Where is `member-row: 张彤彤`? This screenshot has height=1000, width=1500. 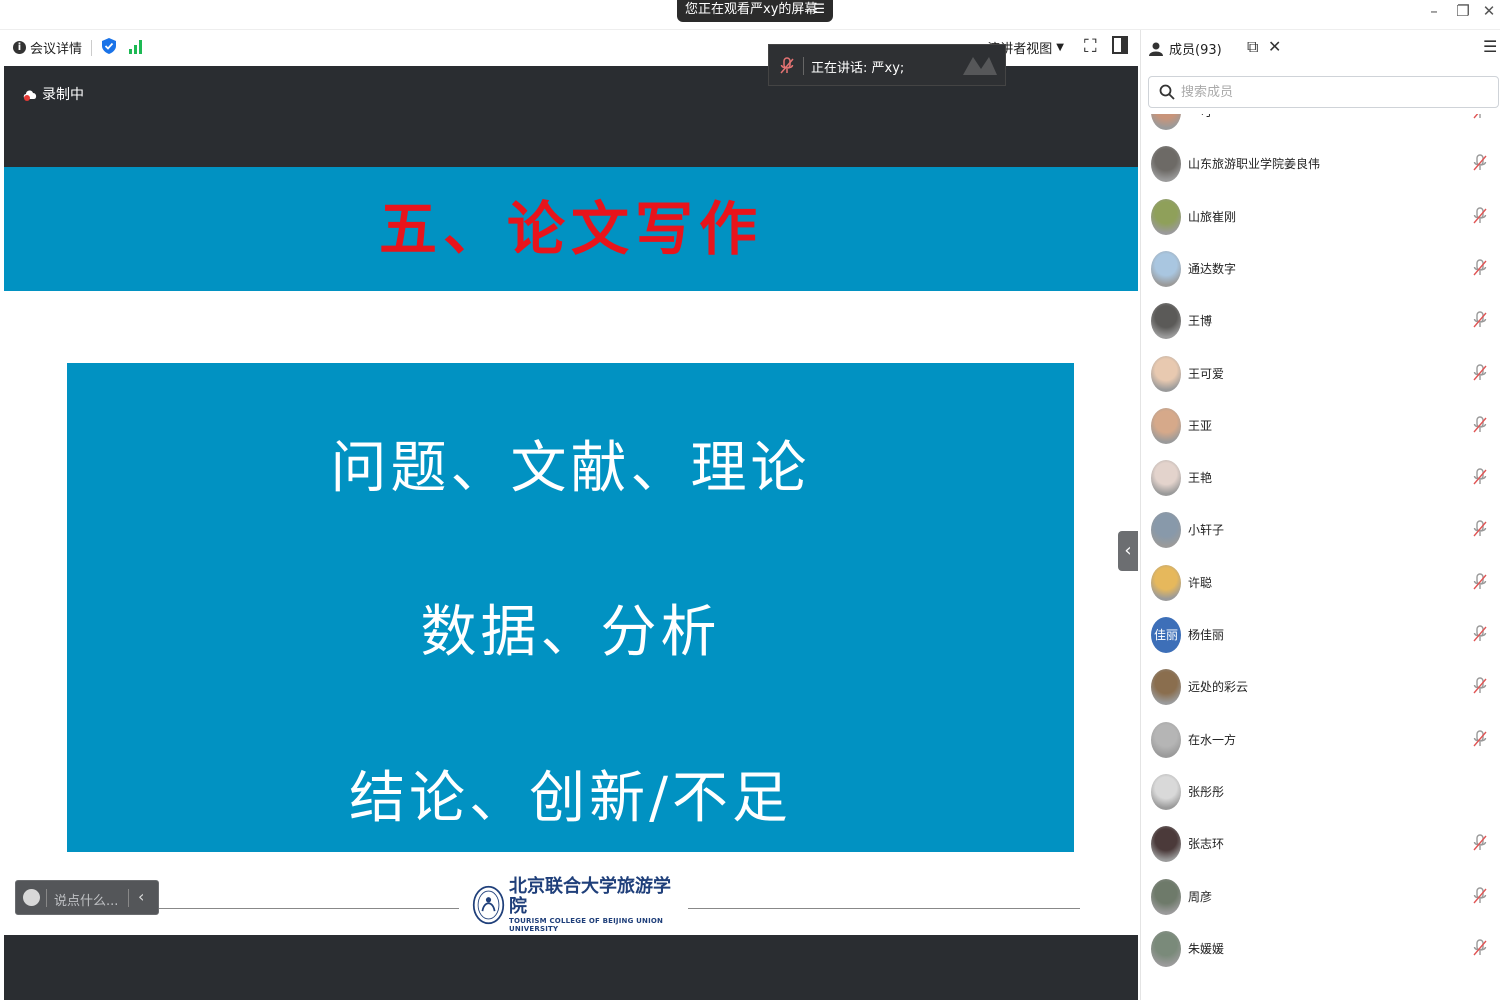 member-row: 张彤彤 is located at coordinates (1320, 792).